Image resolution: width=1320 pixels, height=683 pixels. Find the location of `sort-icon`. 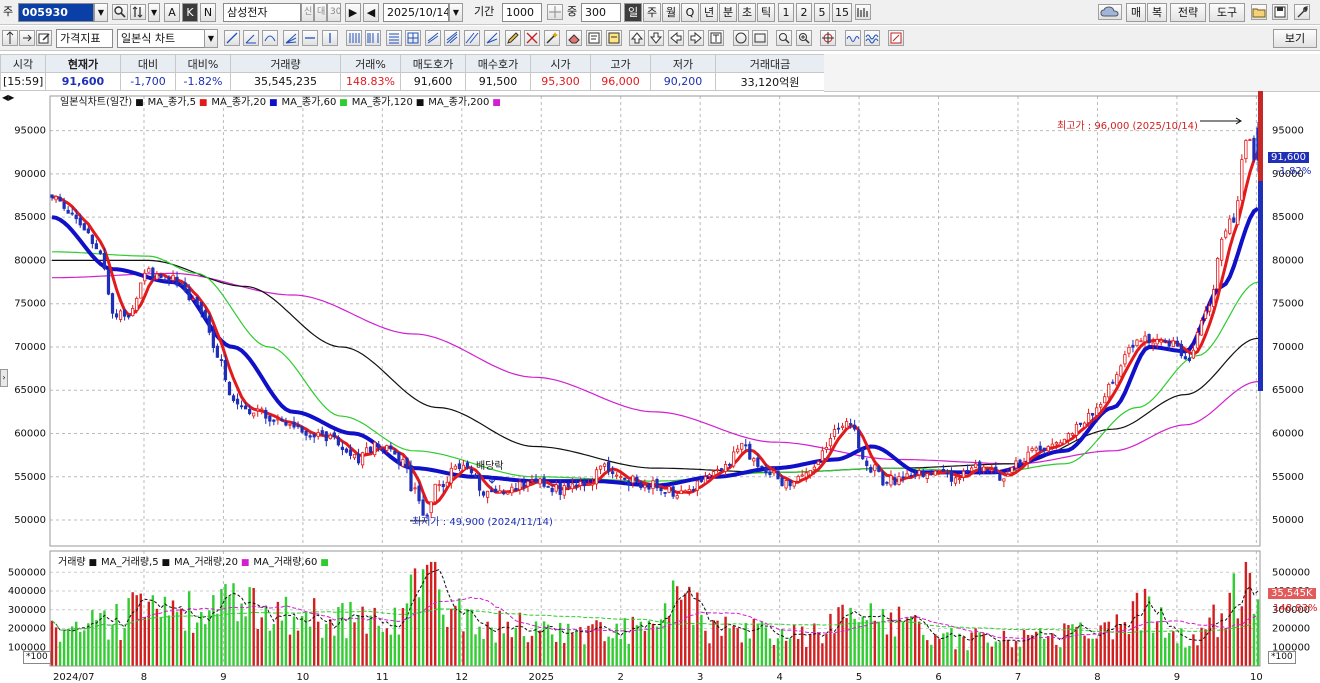

sort-icon is located at coordinates (138, 12).